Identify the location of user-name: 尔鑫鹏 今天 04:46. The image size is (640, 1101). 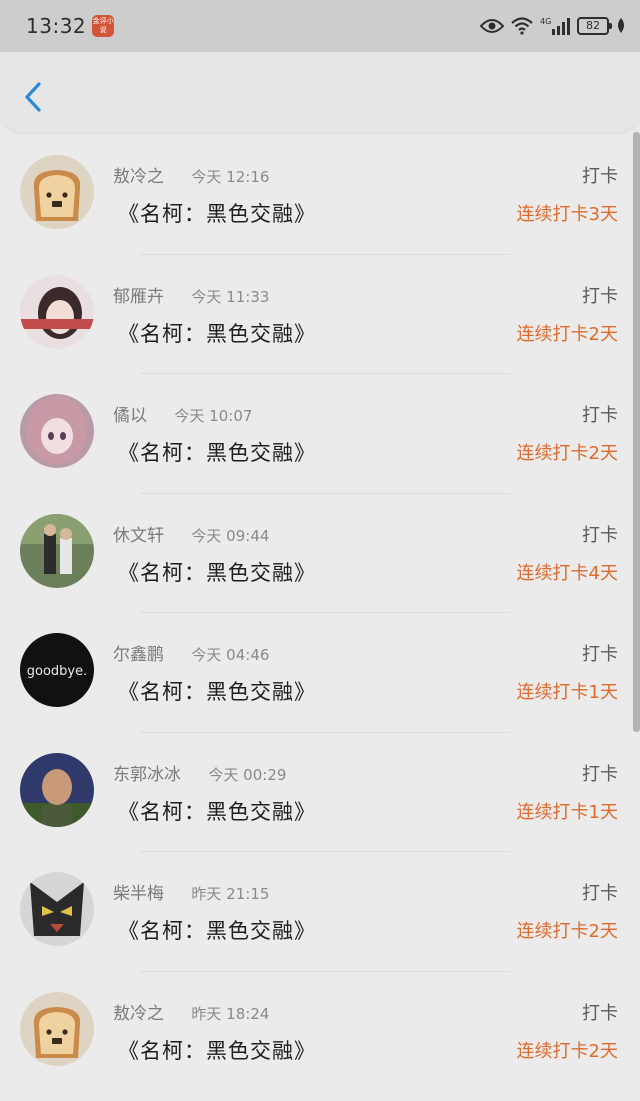
(191, 652).